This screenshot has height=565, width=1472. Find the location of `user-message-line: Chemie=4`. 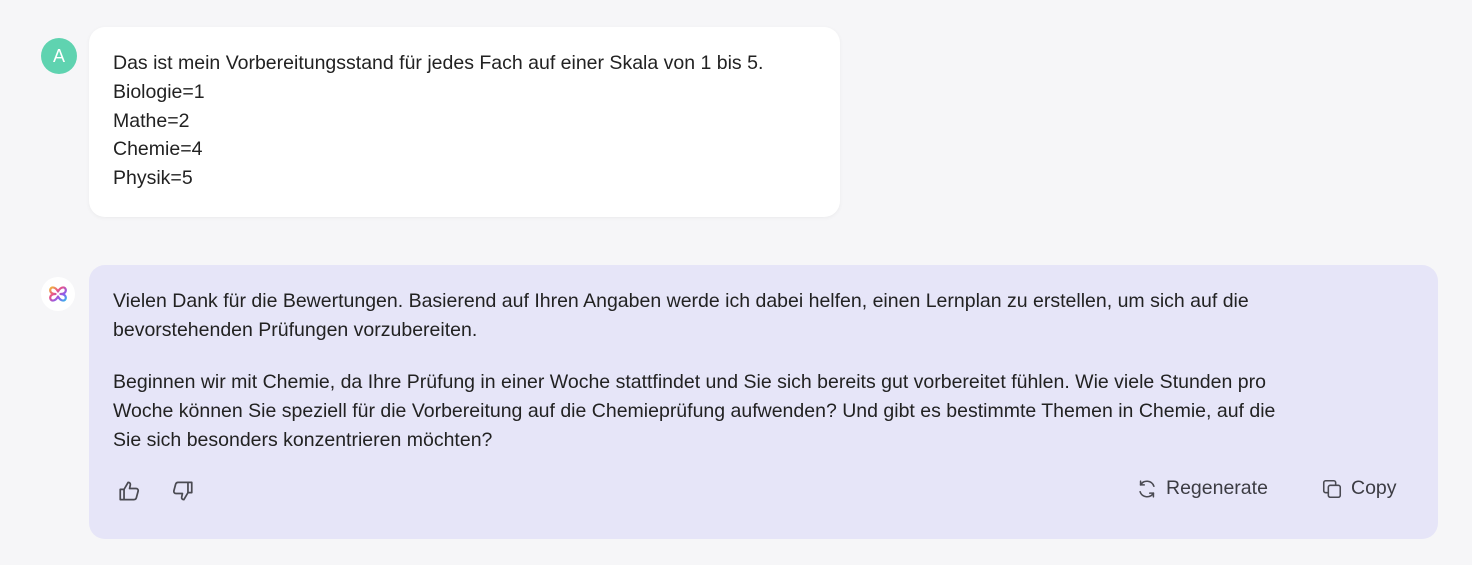

user-message-line: Chemie=4 is located at coordinates (158, 149).